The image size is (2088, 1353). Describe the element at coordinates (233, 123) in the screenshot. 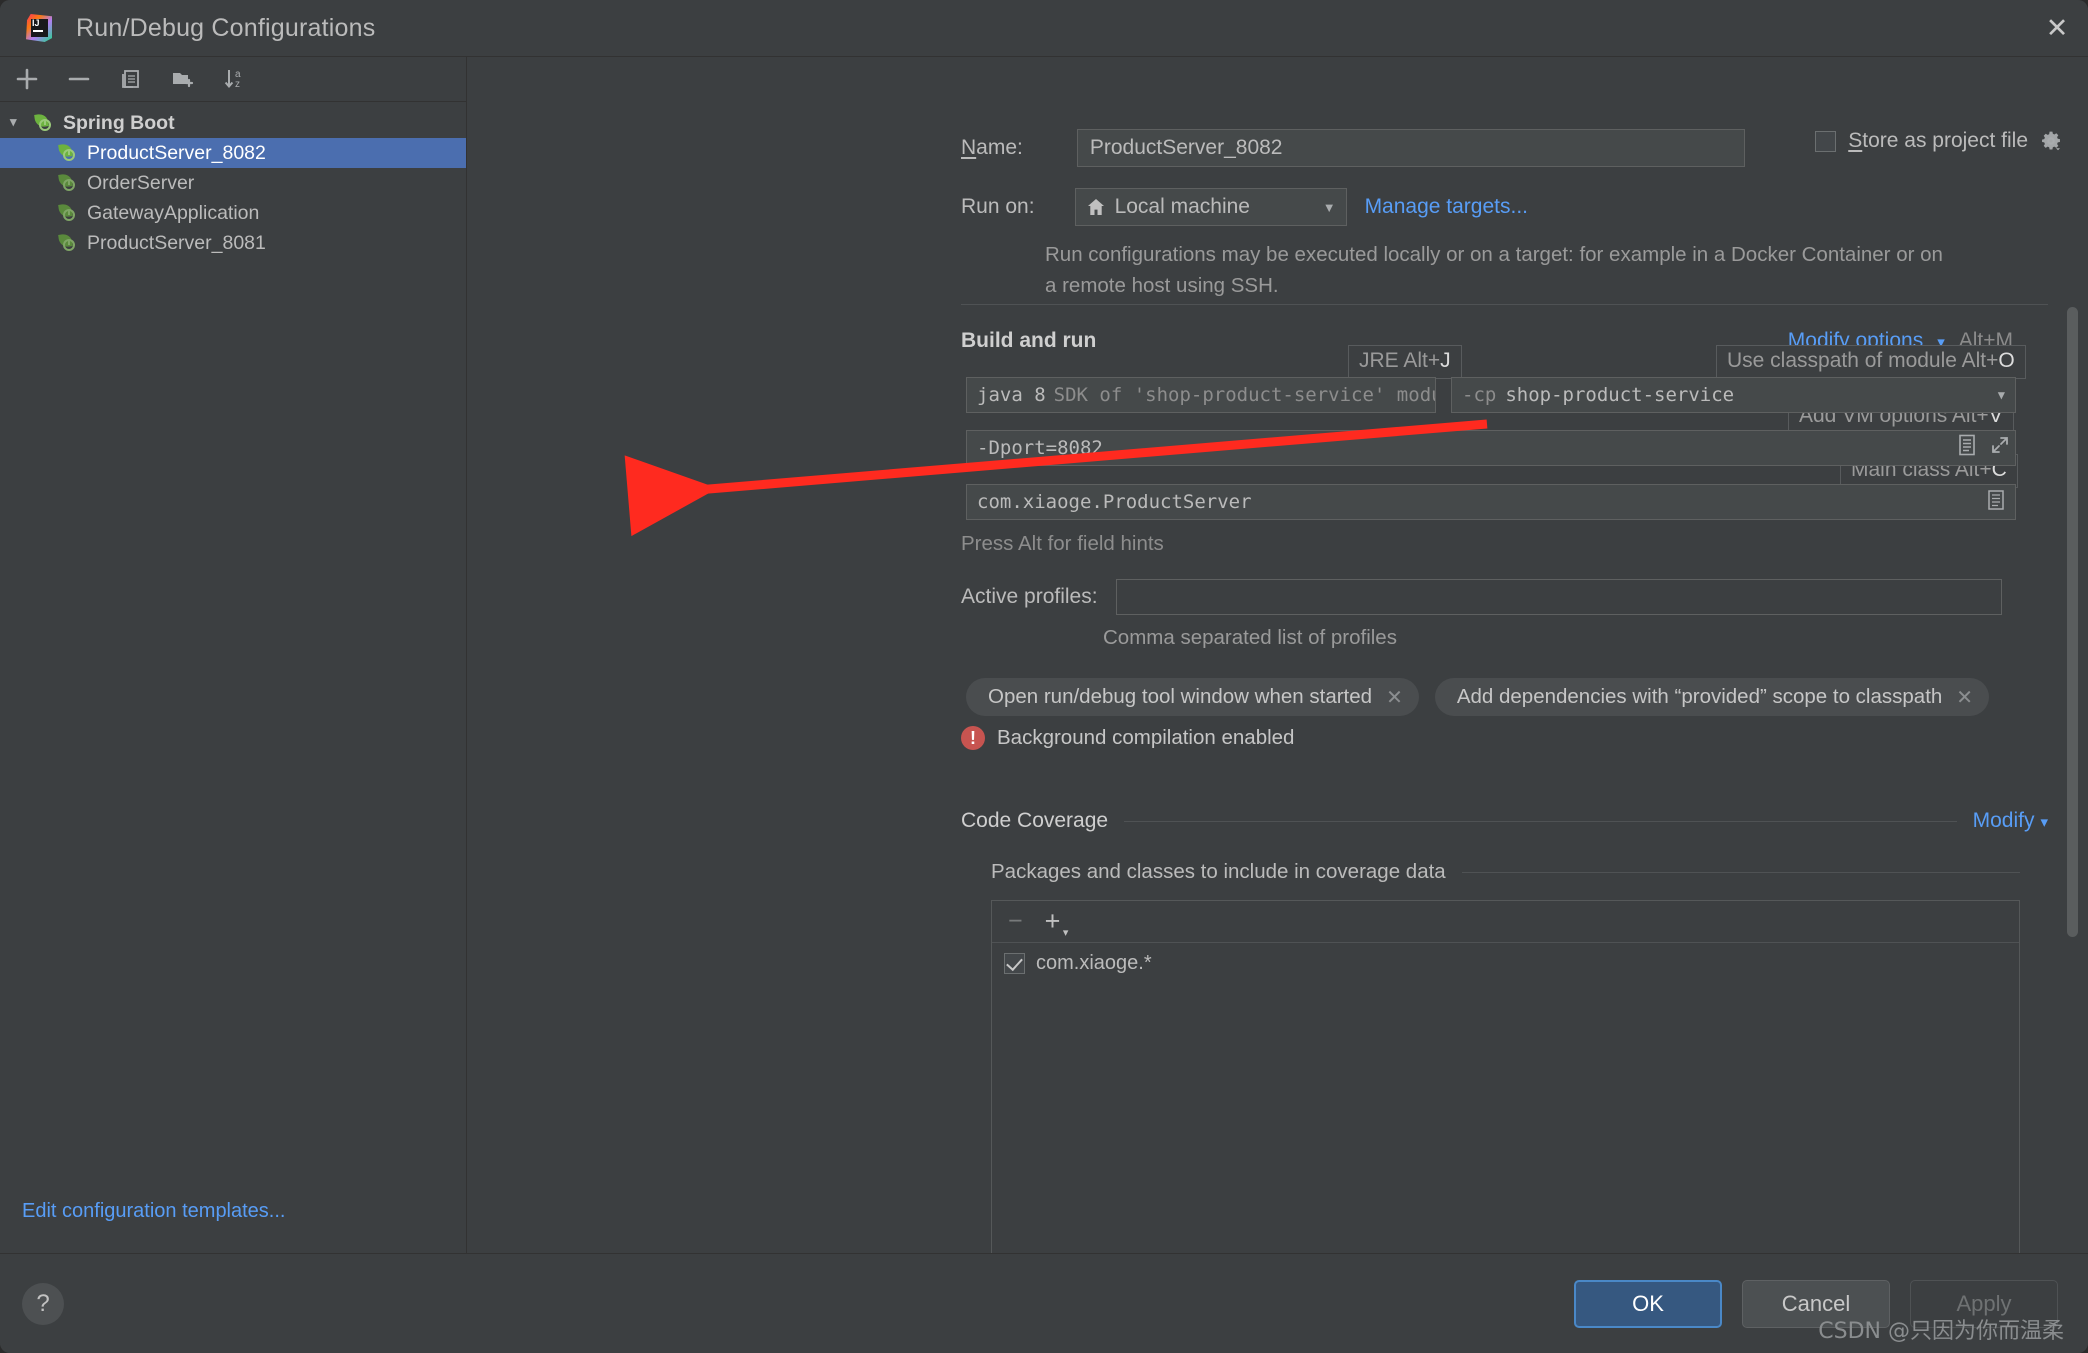

I see `tree-group-spring-boot: ▾ Spring Boot` at that location.